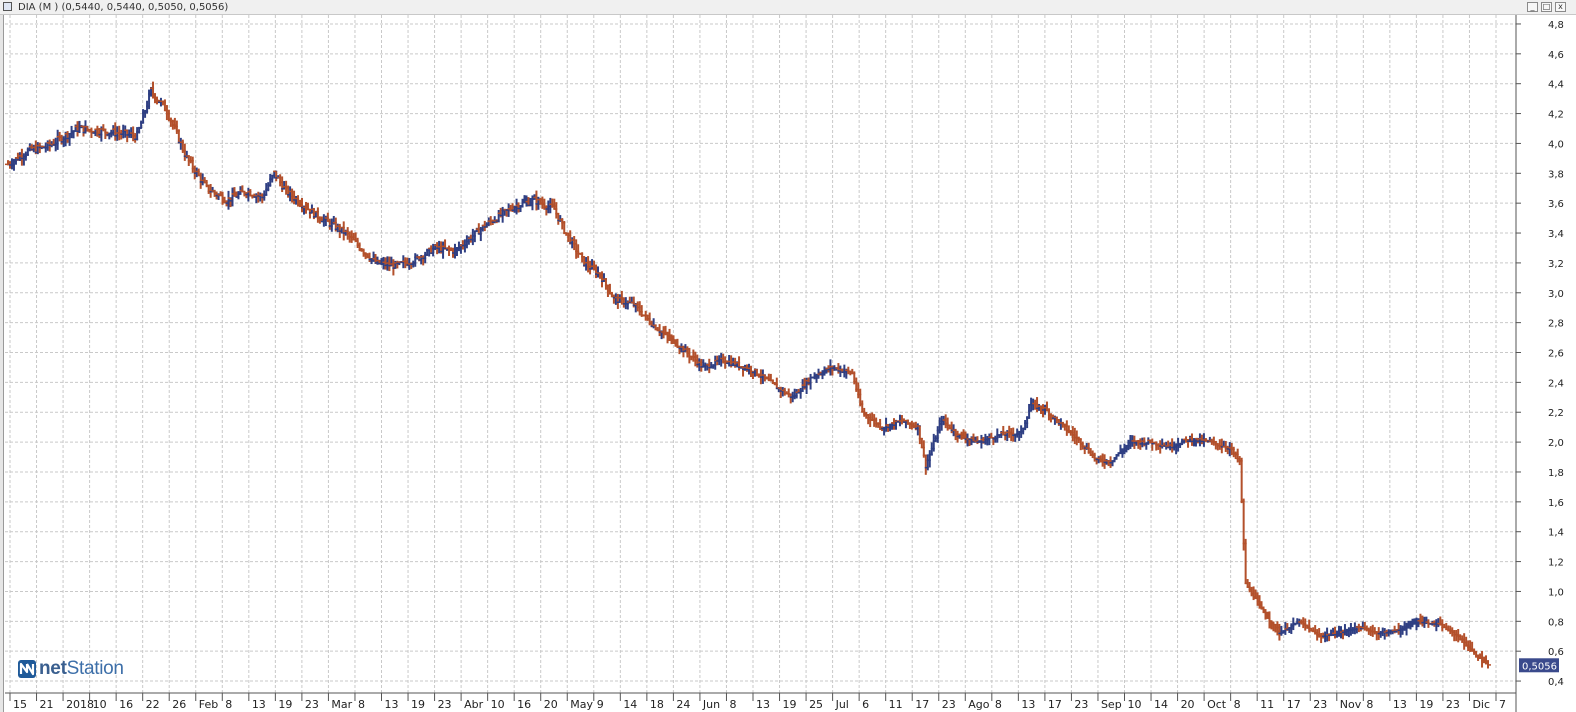 This screenshot has width=1576, height=712. I want to click on y-tick-label: 3,0, so click(1556, 294).